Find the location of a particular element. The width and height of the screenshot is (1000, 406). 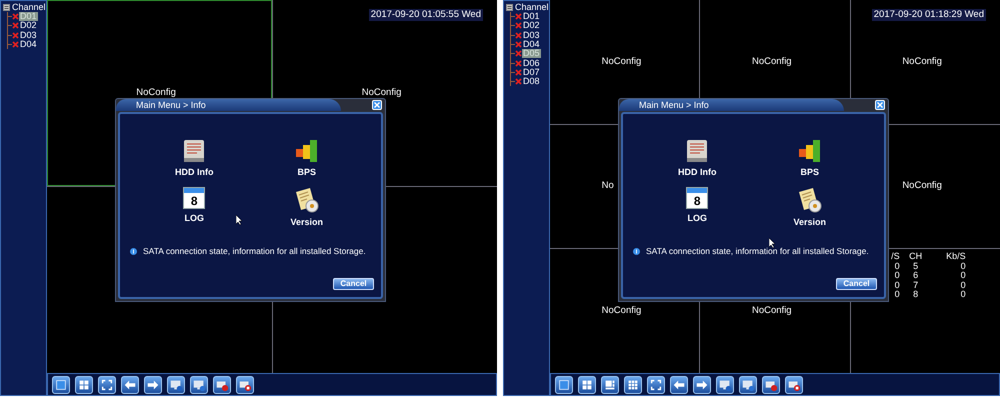

no-config-label: No is located at coordinates (608, 186).